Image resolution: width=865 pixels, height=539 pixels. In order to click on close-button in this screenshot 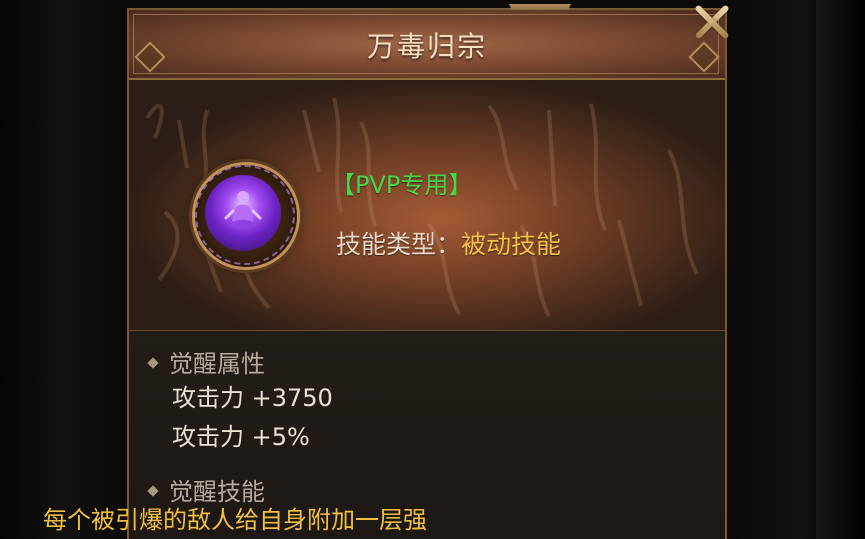, I will do `click(712, 22)`.